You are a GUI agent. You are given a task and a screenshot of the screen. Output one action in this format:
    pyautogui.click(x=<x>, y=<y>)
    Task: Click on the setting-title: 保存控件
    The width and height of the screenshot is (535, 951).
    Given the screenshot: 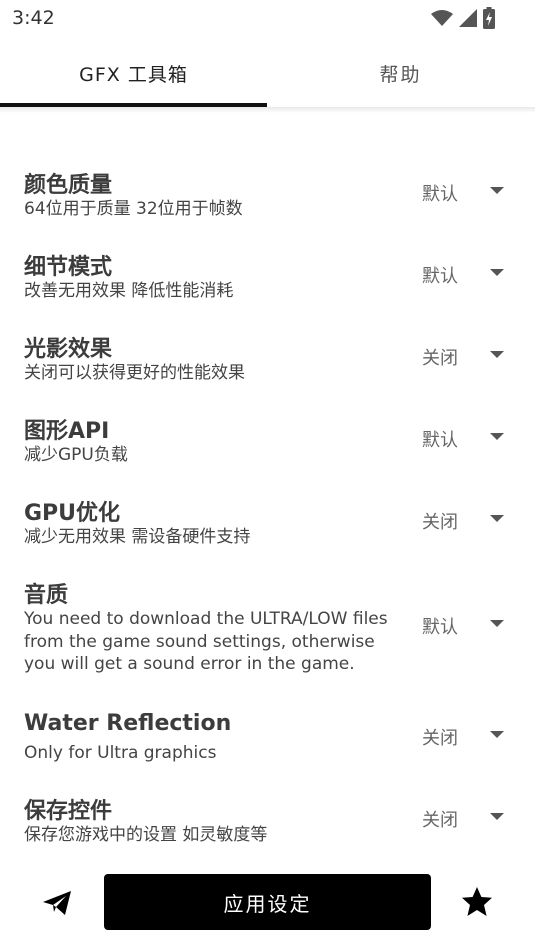 What is the action you would take?
    pyautogui.click(x=68, y=811)
    